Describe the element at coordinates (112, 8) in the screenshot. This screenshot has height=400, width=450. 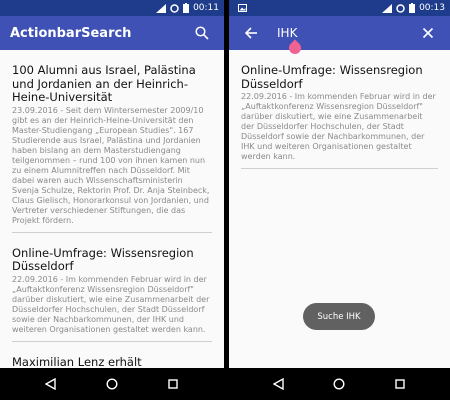
I see `status-bar: 00:11` at that location.